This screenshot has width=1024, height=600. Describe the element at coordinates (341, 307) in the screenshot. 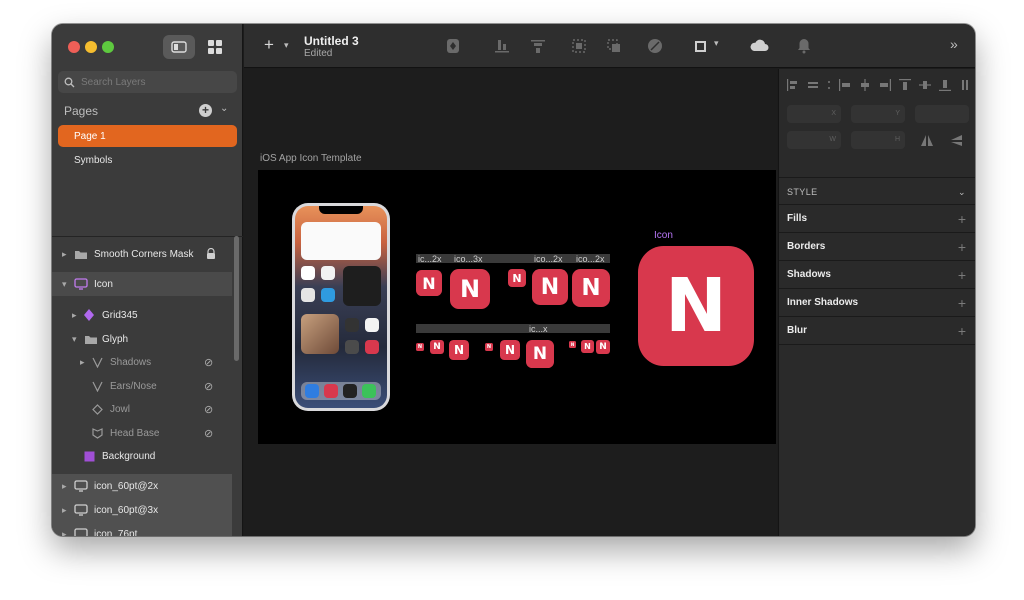

I see `iphone-mockup` at that location.